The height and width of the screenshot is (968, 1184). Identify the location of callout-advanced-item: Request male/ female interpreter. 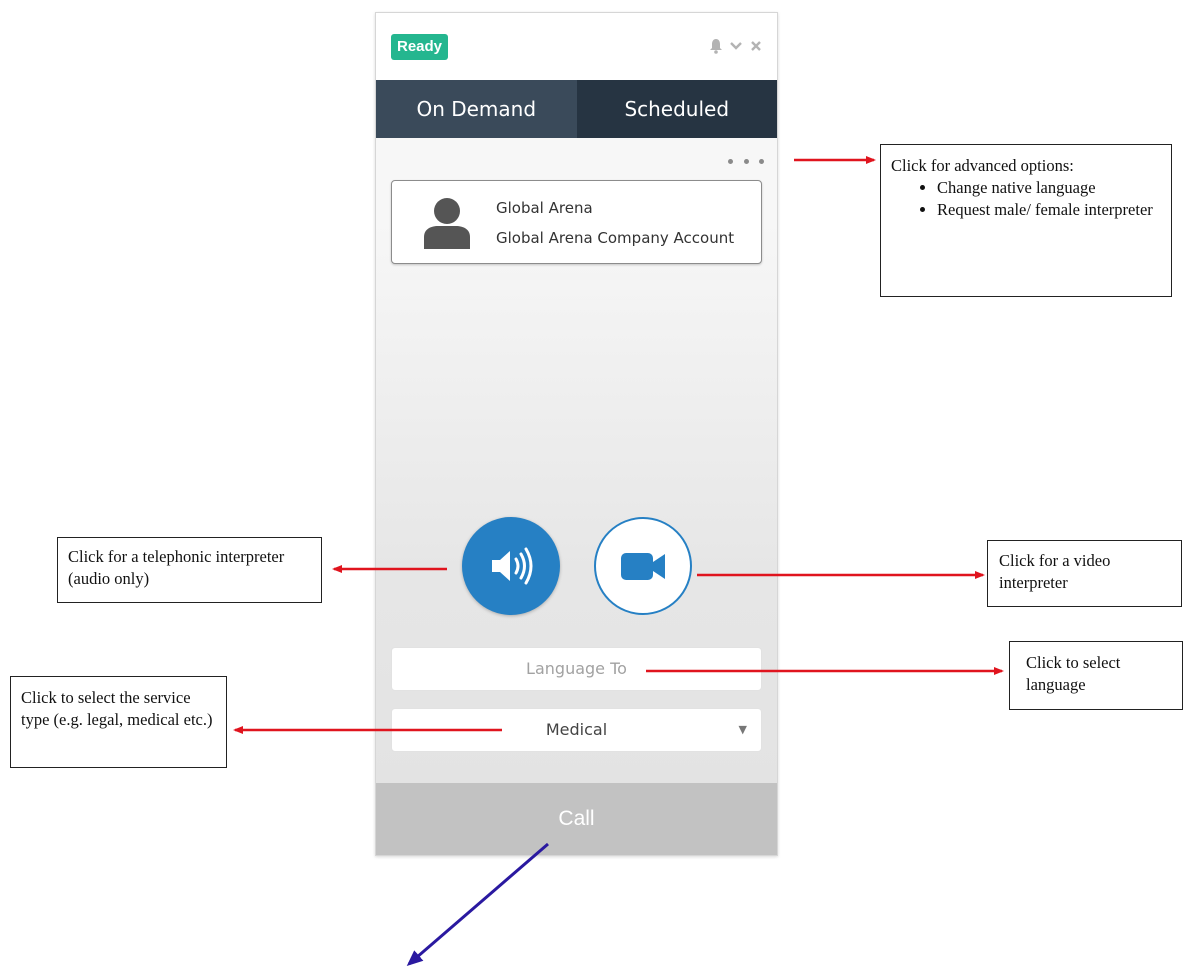
(1050, 210).